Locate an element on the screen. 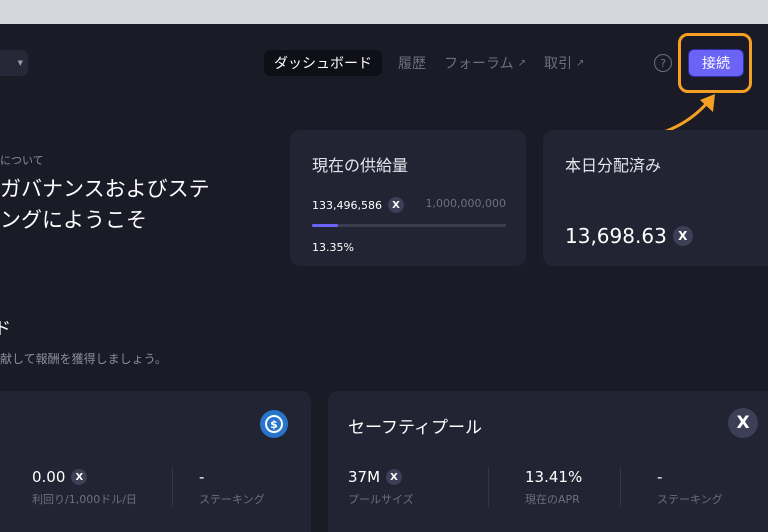 This screenshot has height=532, width=768. distributed-title: 本日分配済み is located at coordinates (613, 165).